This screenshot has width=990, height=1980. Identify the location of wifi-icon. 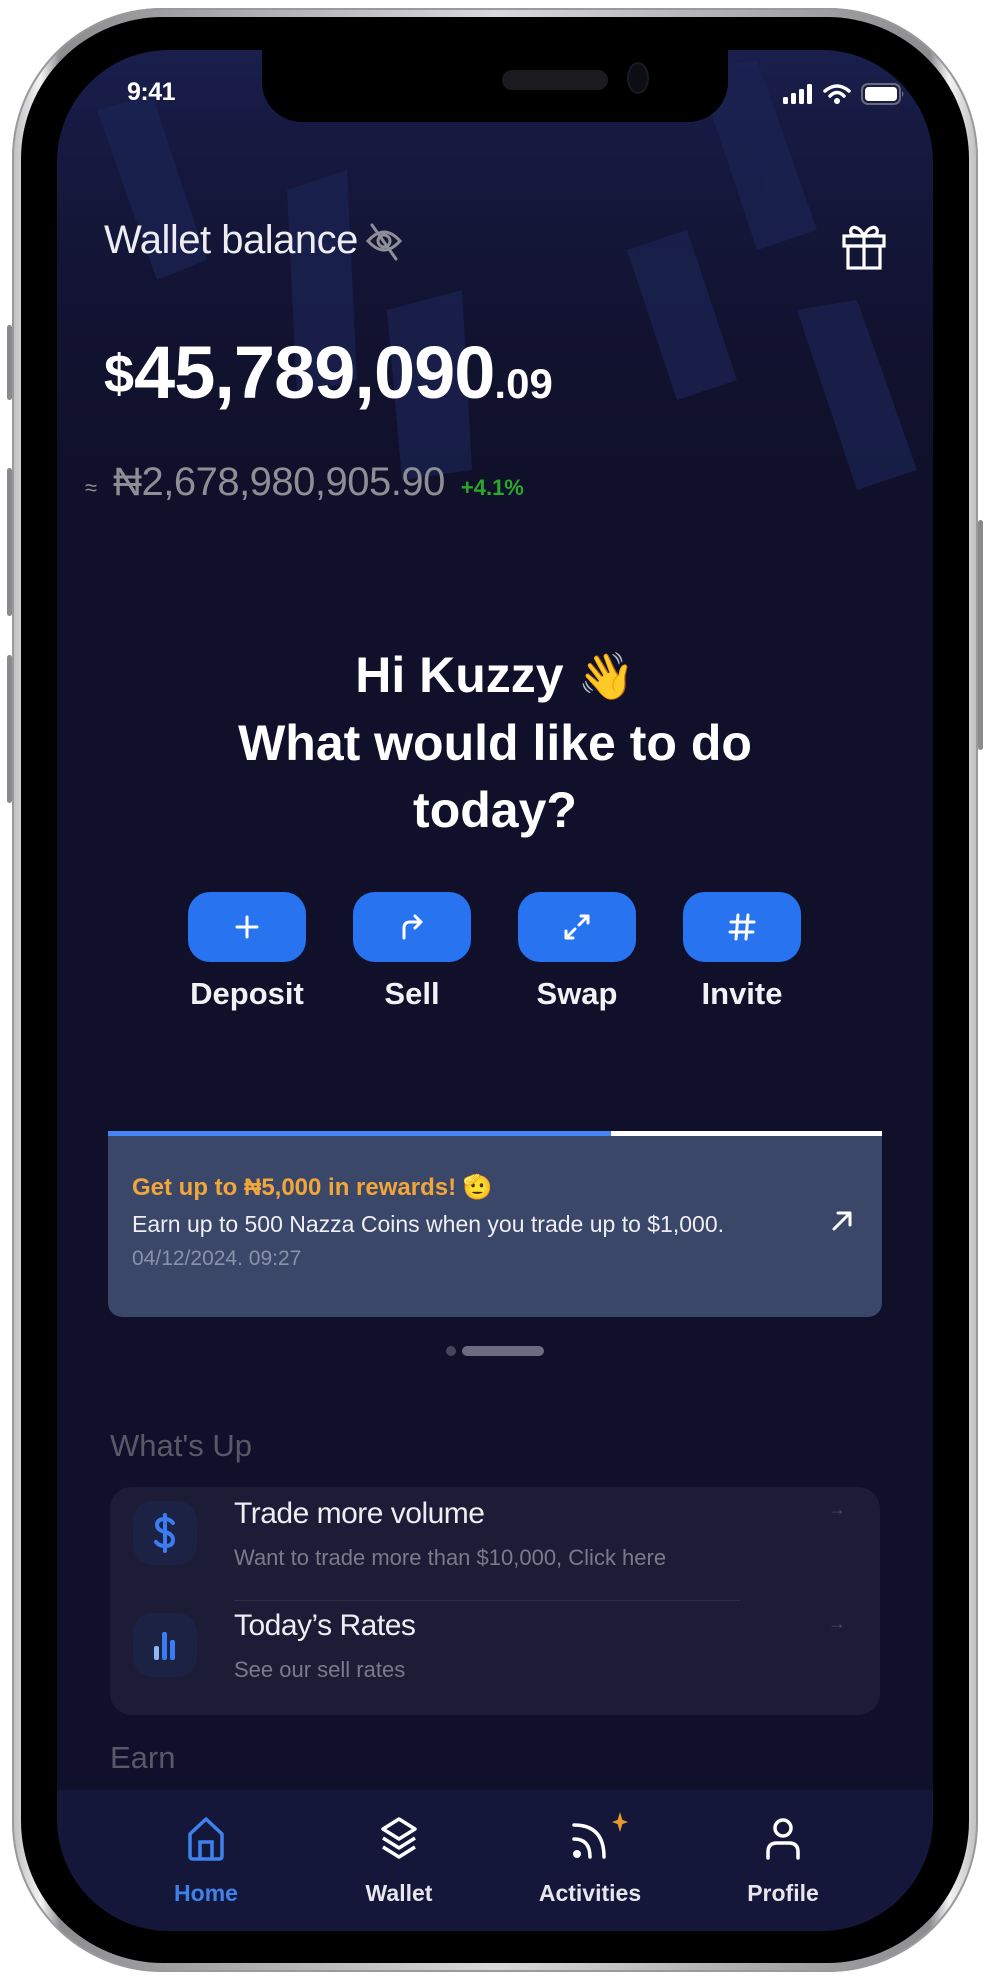
(837, 94).